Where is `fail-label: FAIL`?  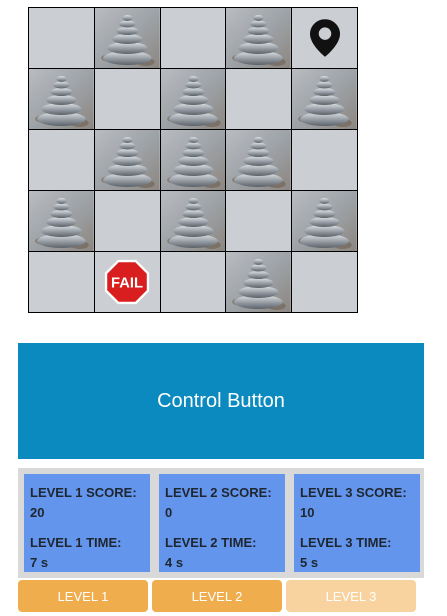 fail-label: FAIL is located at coordinates (127, 284).